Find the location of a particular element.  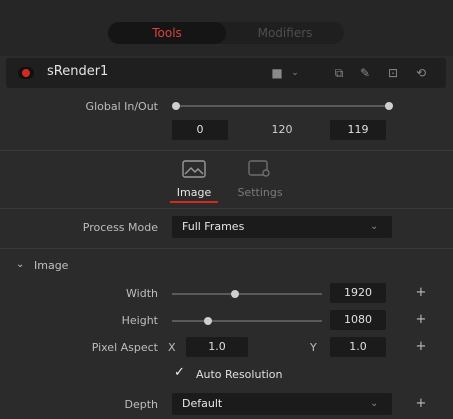

pixel-aspect-x-field: 1.0 is located at coordinates (217, 347).